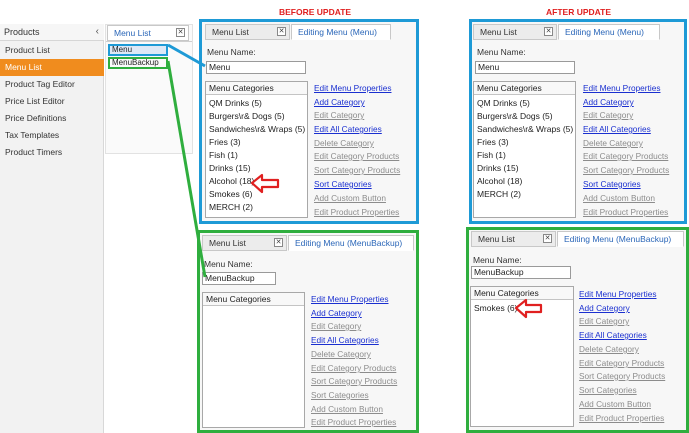 The height and width of the screenshot is (433, 689). What do you see at coordinates (52, 84) in the screenshot?
I see `nav-item-product-tag-editor: Product Tag Editor` at bounding box center [52, 84].